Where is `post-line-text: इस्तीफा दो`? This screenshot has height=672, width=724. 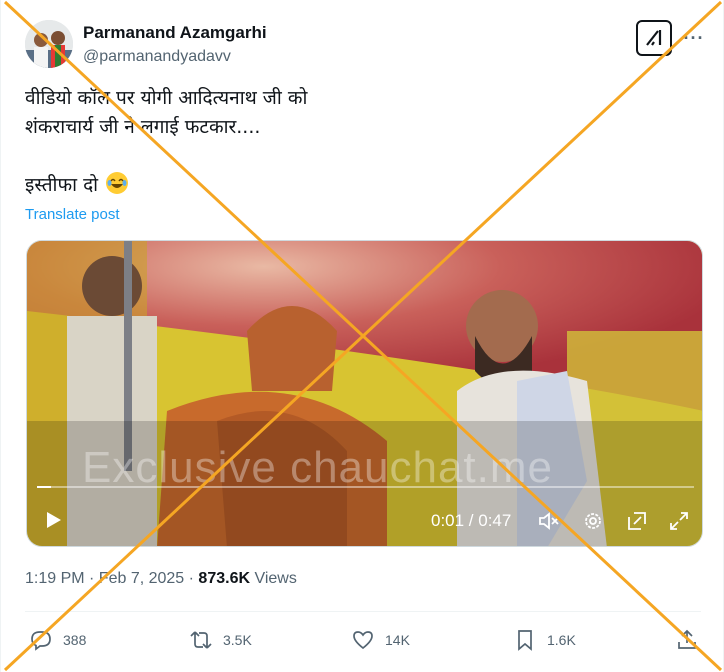
post-line-text: इस्तीफा दो is located at coordinates (62, 185).